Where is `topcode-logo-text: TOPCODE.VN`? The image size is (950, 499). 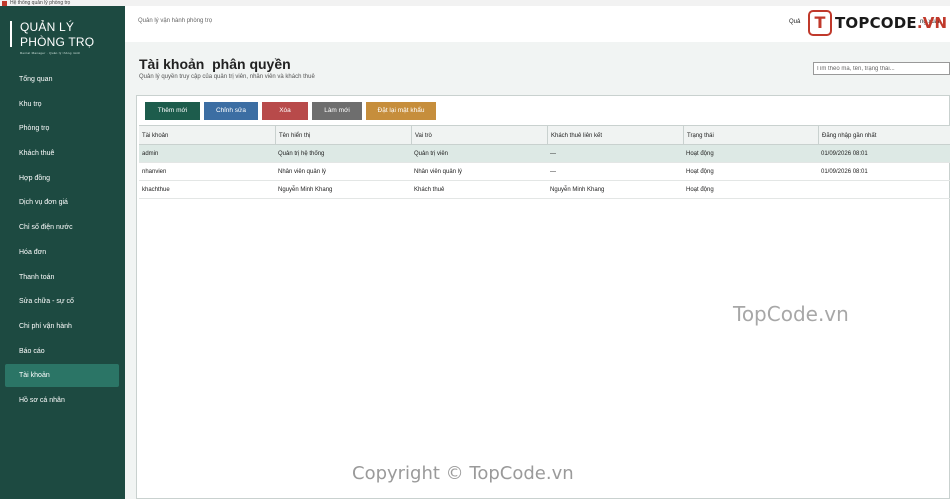
topcode-logo-text: TOPCODE.VN is located at coordinates (891, 23).